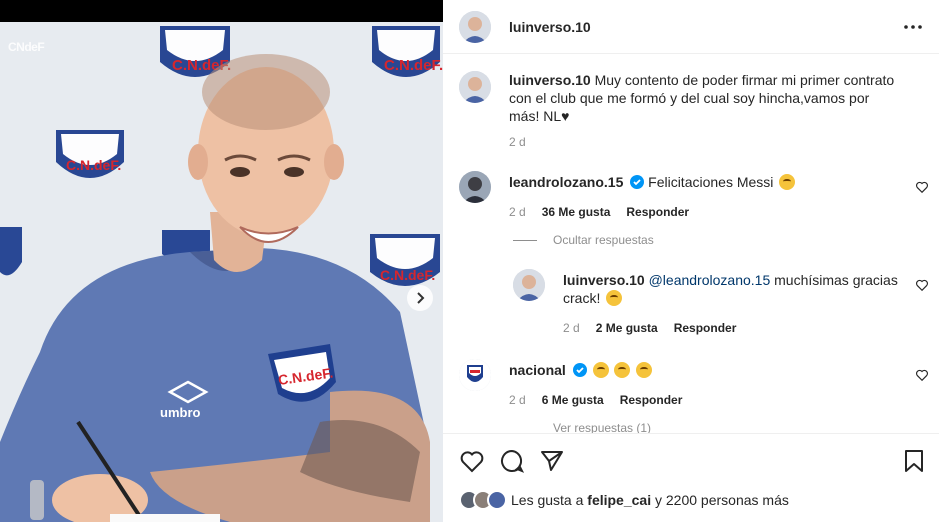  What do you see at coordinates (571, 328) in the screenshot?
I see `reply-time: 2 d` at bounding box center [571, 328].